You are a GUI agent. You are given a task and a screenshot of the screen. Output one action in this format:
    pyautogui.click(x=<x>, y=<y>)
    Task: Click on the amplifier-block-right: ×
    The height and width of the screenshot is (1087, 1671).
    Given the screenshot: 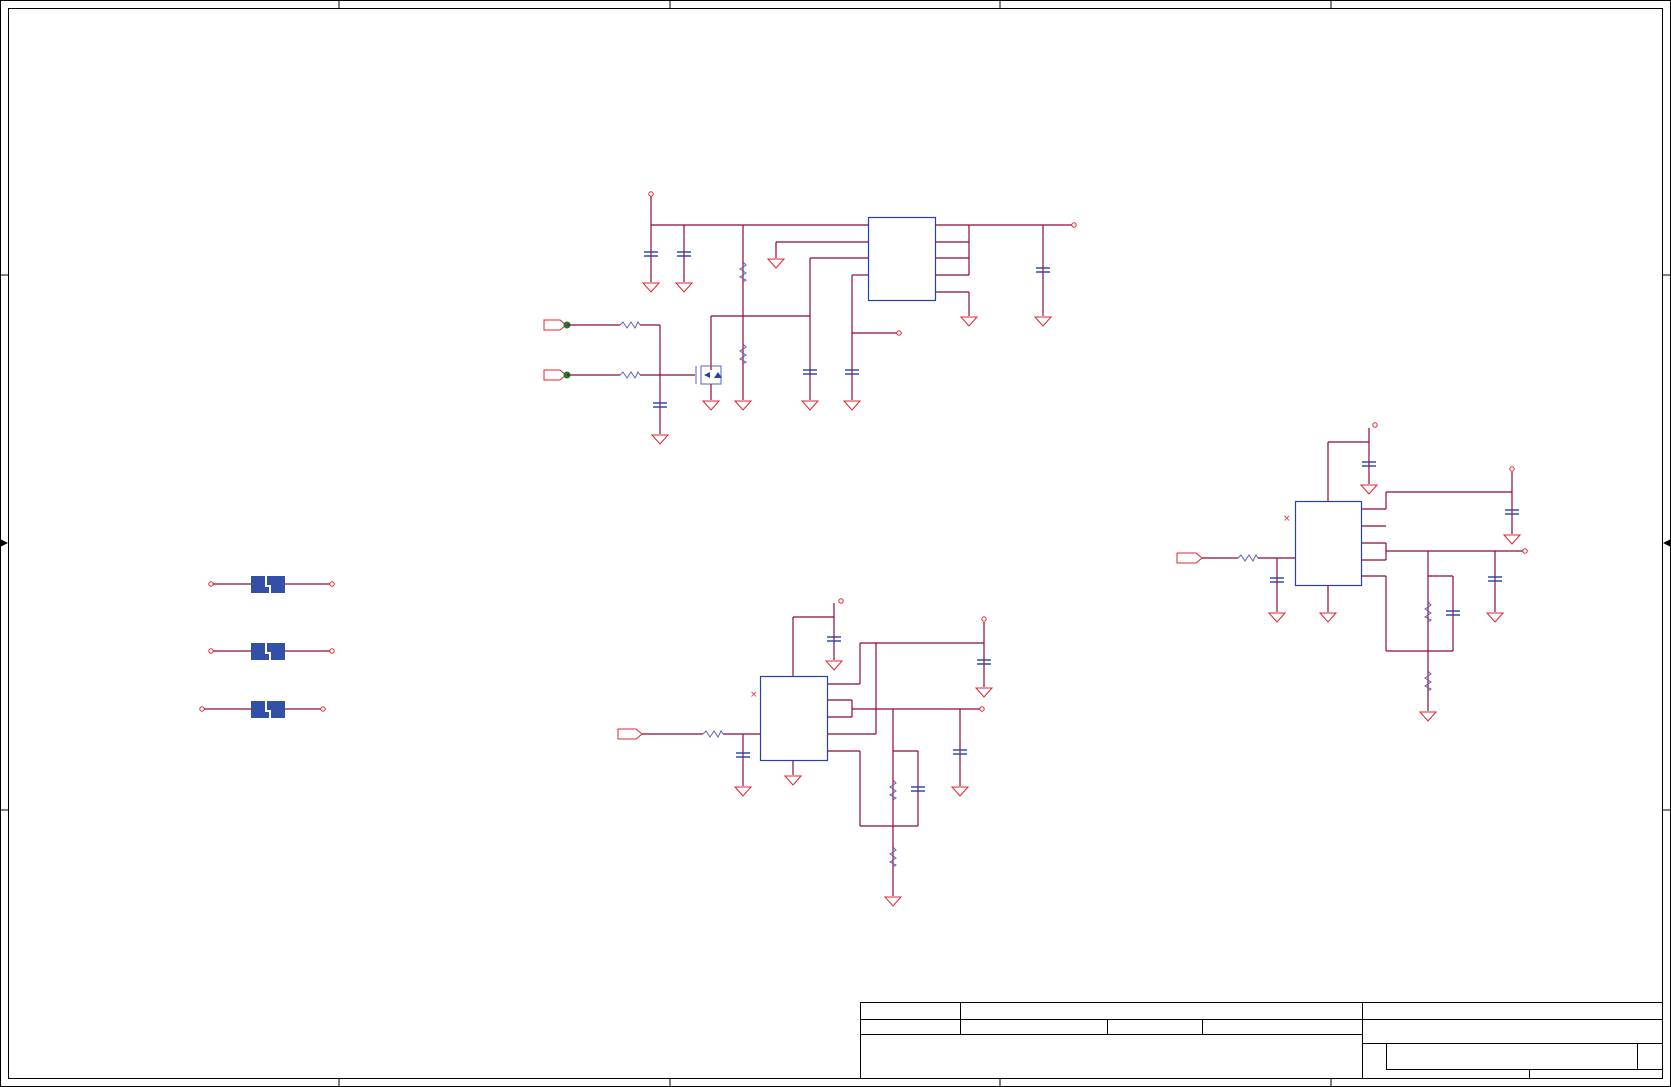 What is the action you would take?
    pyautogui.click(x=1352, y=572)
    